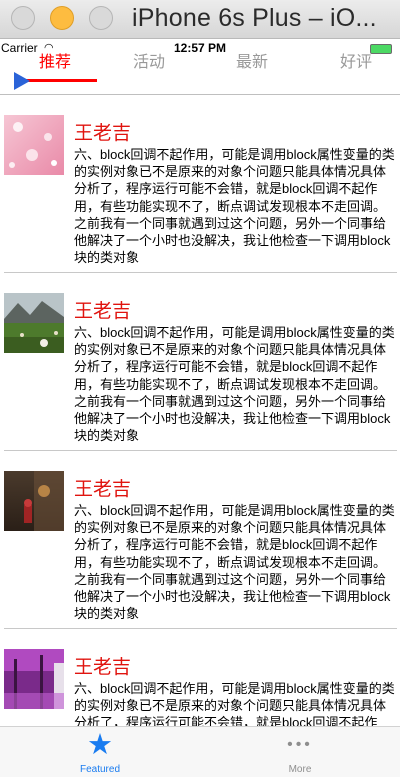  What do you see at coordinates (34, 145) in the screenshot?
I see `pink-flowers-photo` at bounding box center [34, 145].